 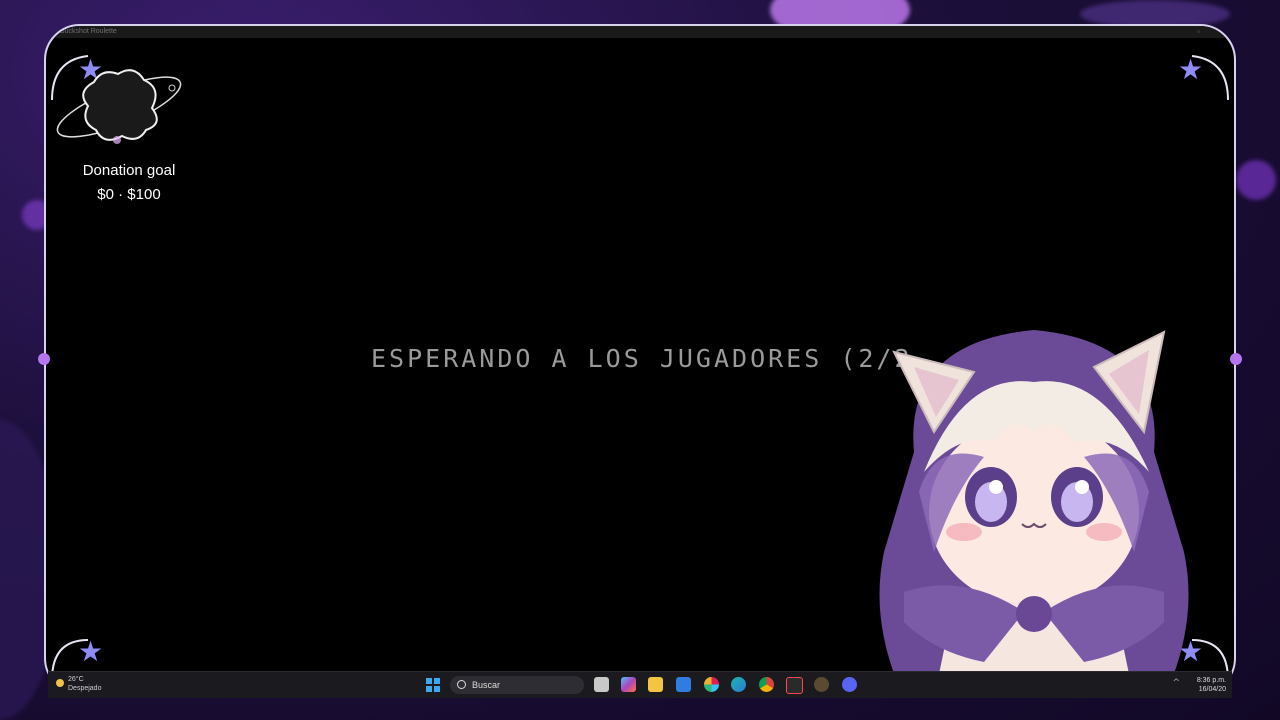 What do you see at coordinates (821, 684) in the screenshot?
I see `game-launcher-icon` at bounding box center [821, 684].